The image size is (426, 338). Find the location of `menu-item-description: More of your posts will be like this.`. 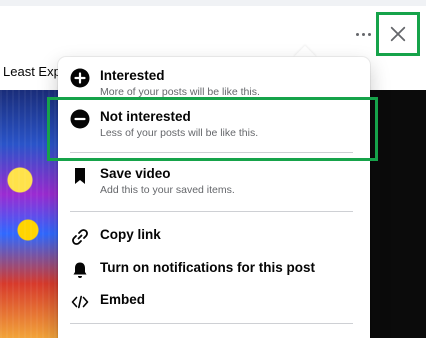

menu-item-description: More of your posts will be like this. is located at coordinates (180, 92).